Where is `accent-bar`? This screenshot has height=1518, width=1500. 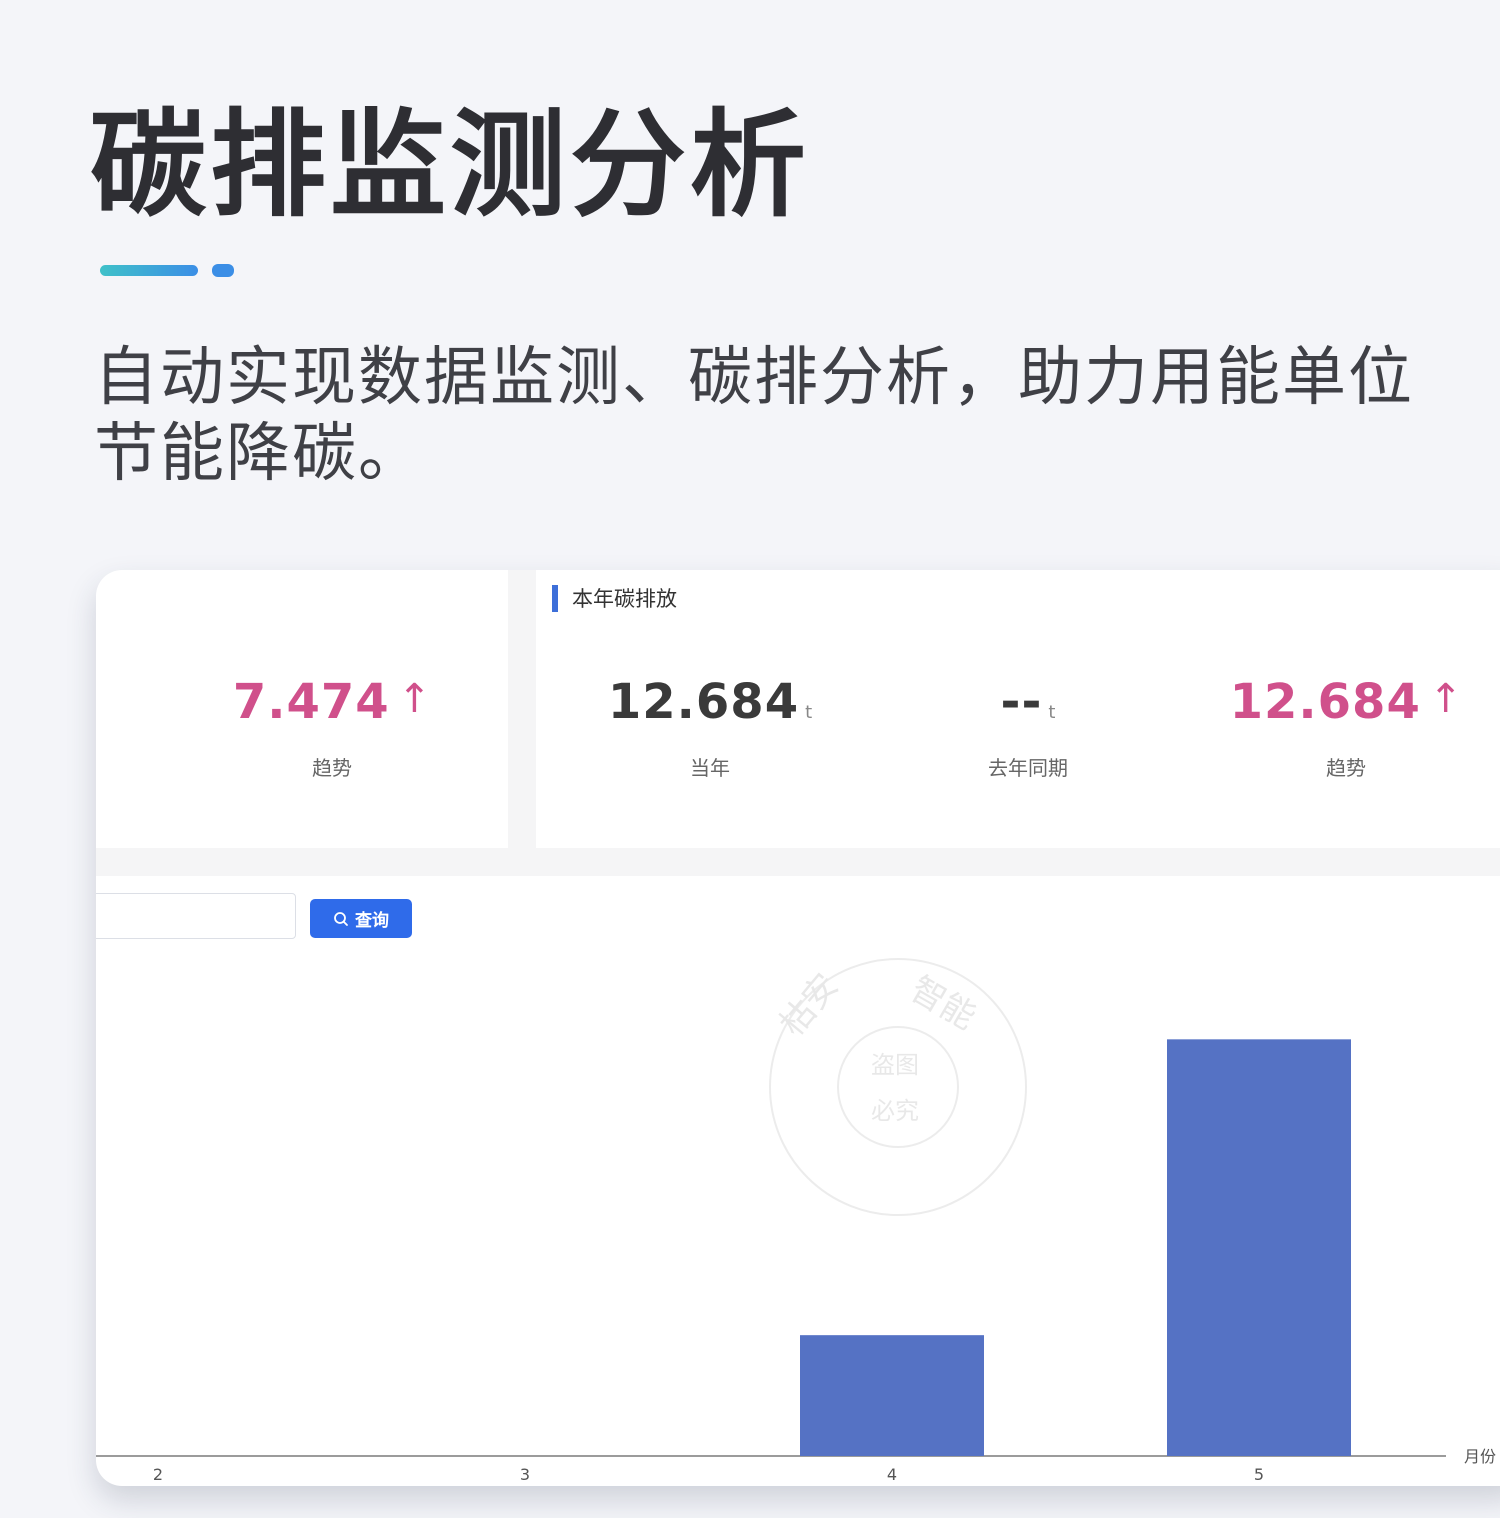
accent-bar is located at coordinates (149, 270).